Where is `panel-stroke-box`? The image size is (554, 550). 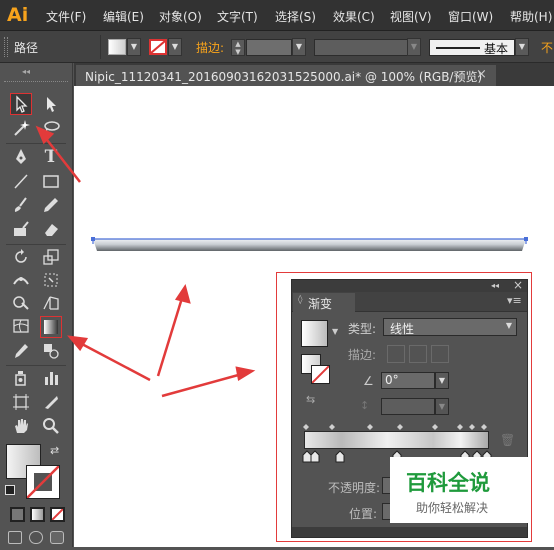
panel-stroke-box is located at coordinates (320, 374).